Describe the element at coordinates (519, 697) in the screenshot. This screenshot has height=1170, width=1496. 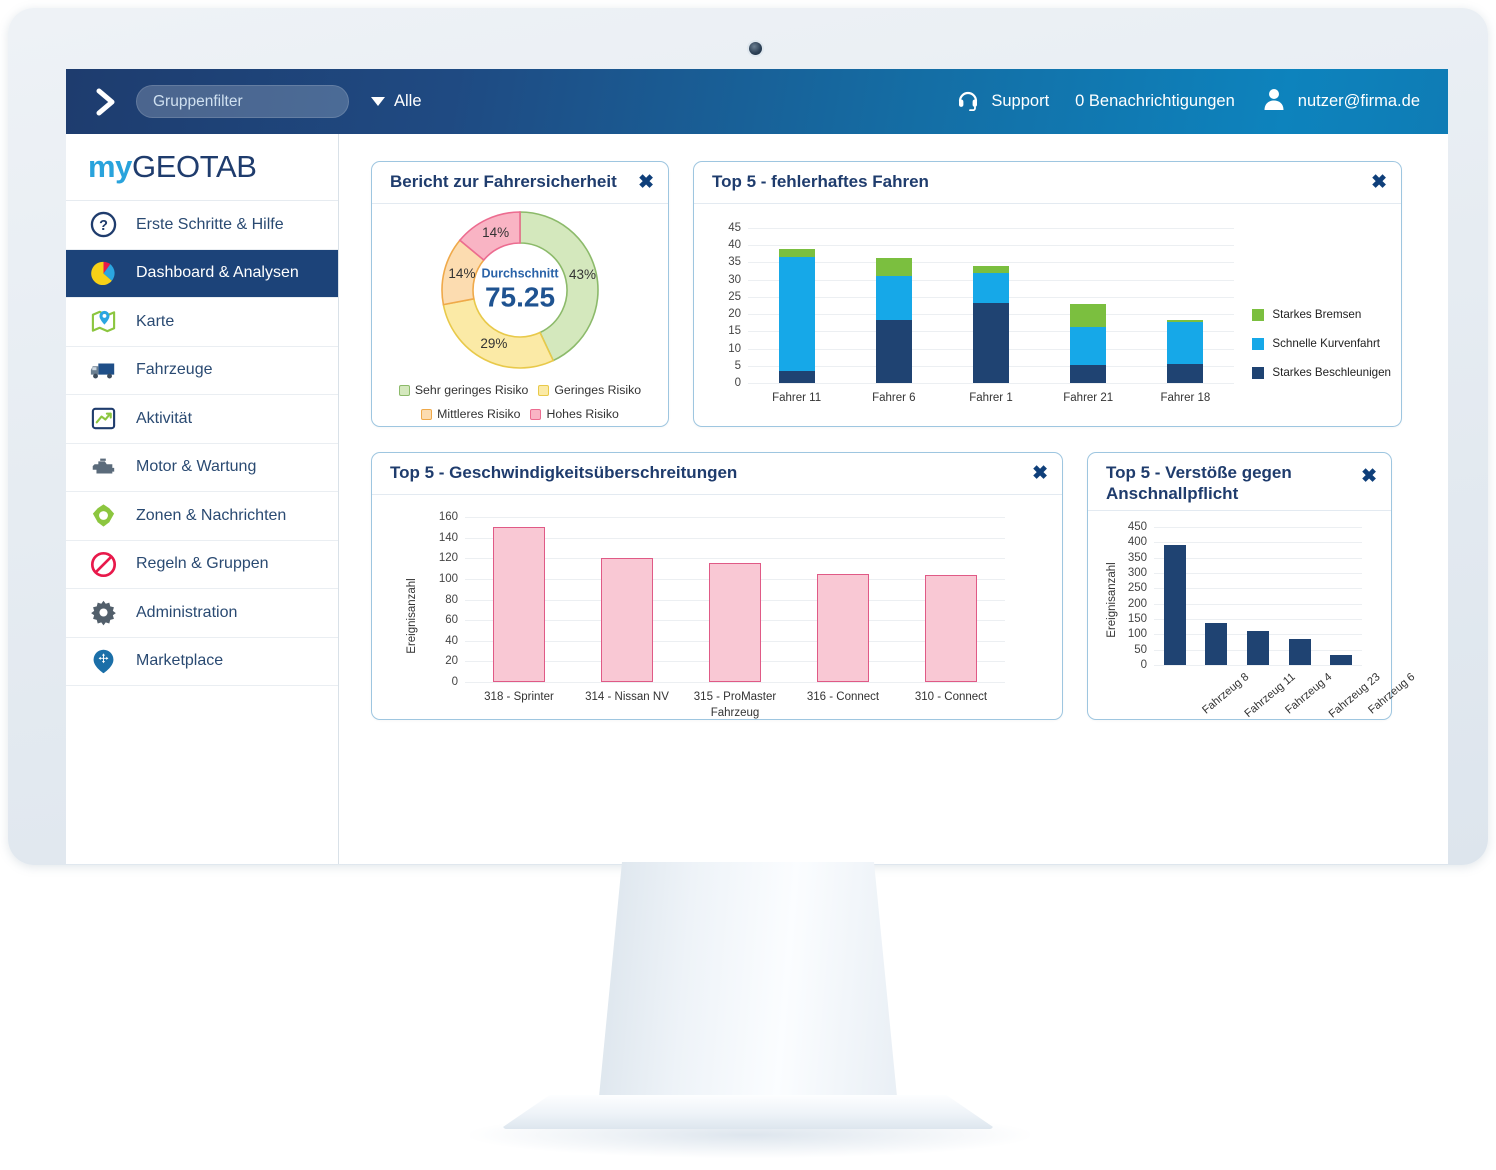
I see `x-axis-tick: 318 - Sprinter` at that location.